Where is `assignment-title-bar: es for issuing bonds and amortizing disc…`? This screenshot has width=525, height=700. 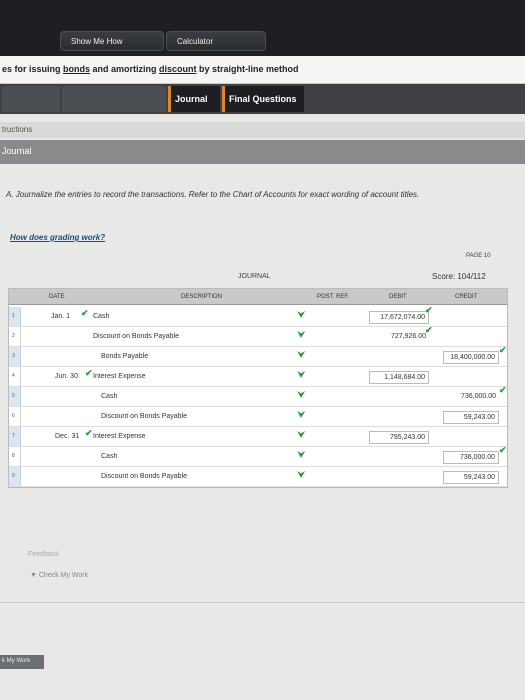
assignment-title-bar: es for issuing bonds and amortizing disc… is located at coordinates (262, 70).